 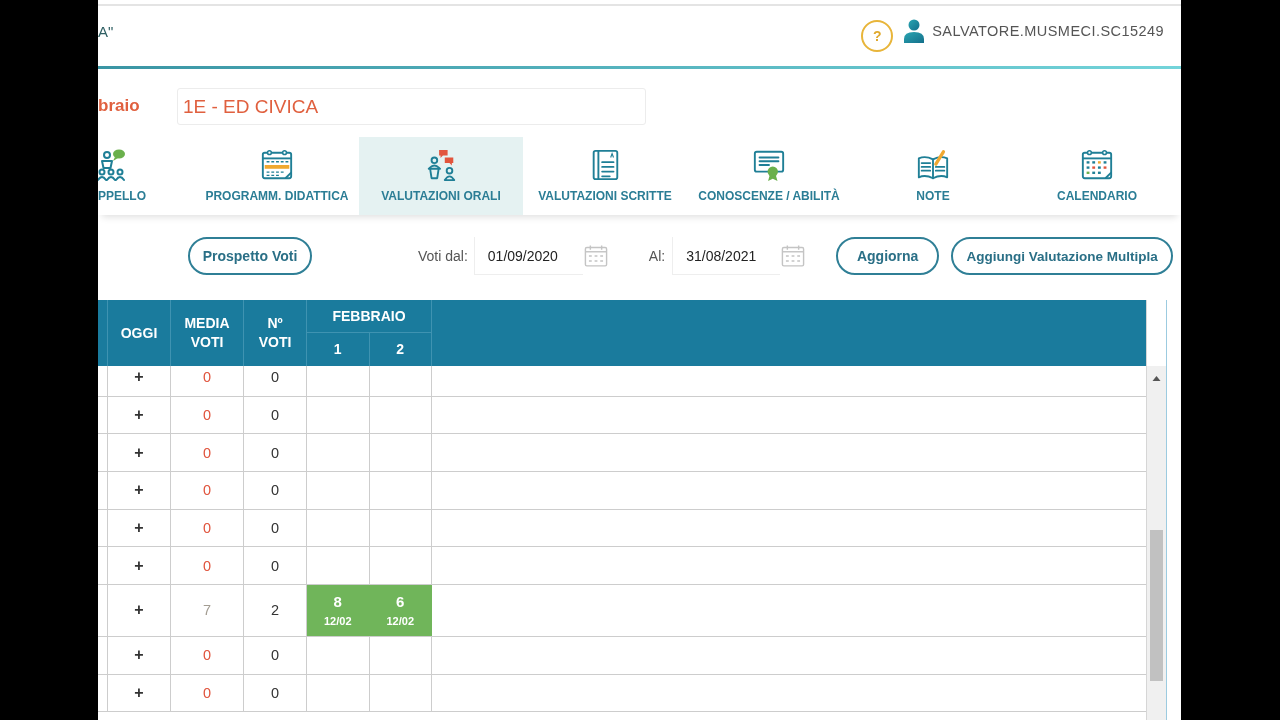 I want to click on certificate-icon, so click(x=769, y=165).